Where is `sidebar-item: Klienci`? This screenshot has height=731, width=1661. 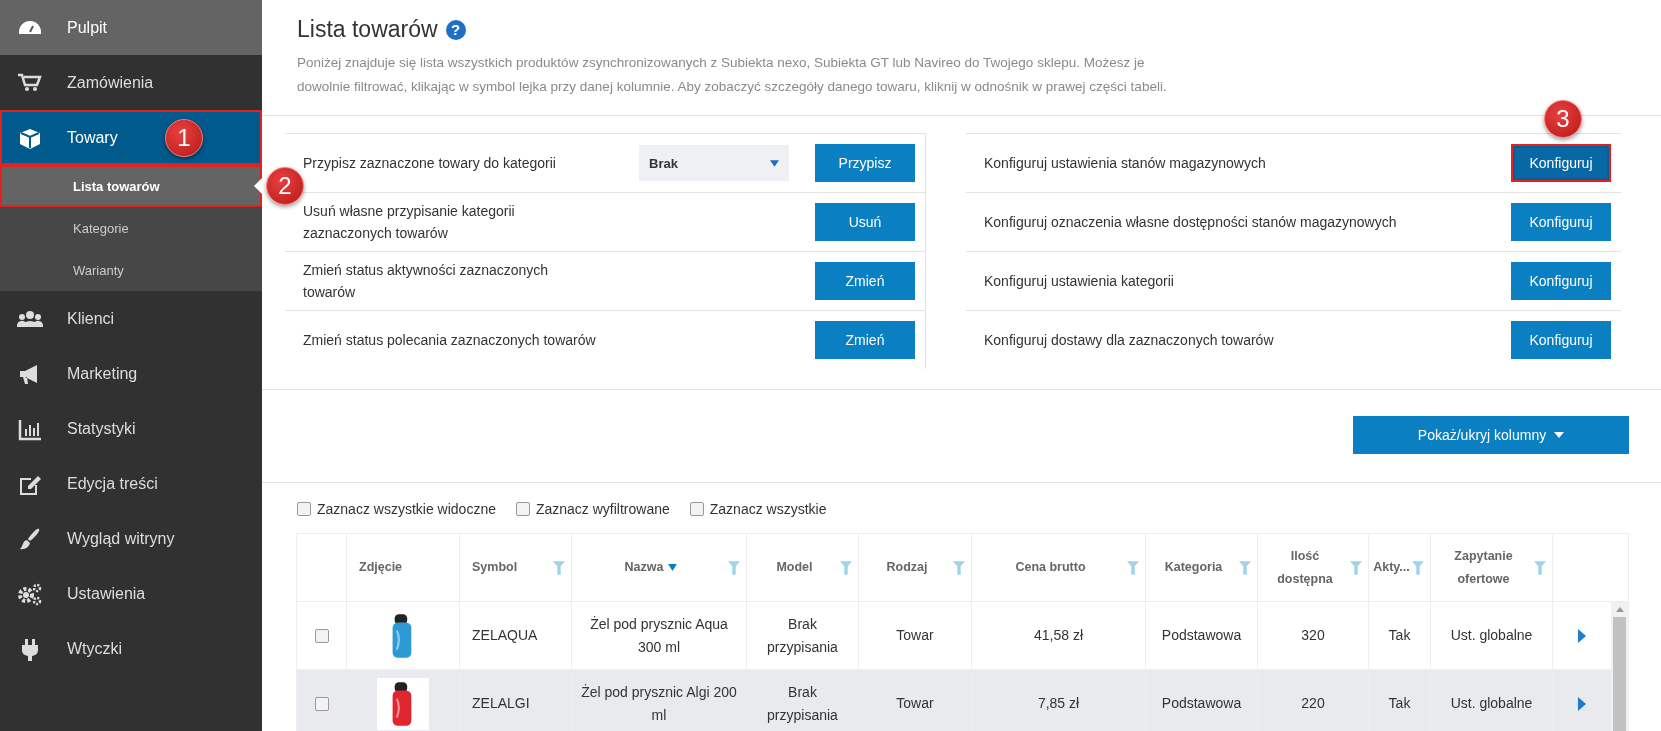 sidebar-item: Klienci is located at coordinates (131, 318).